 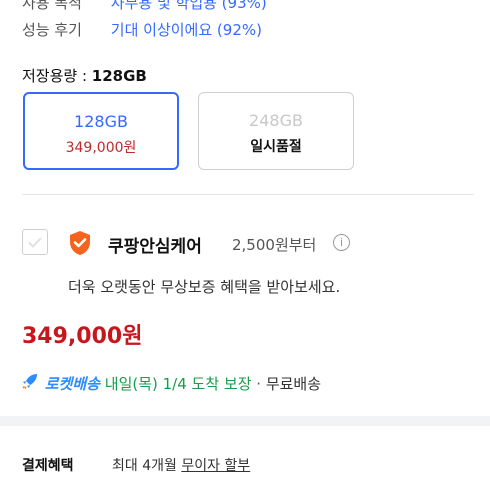 What do you see at coordinates (31, 383) in the screenshot?
I see `rocket-icon` at bounding box center [31, 383].